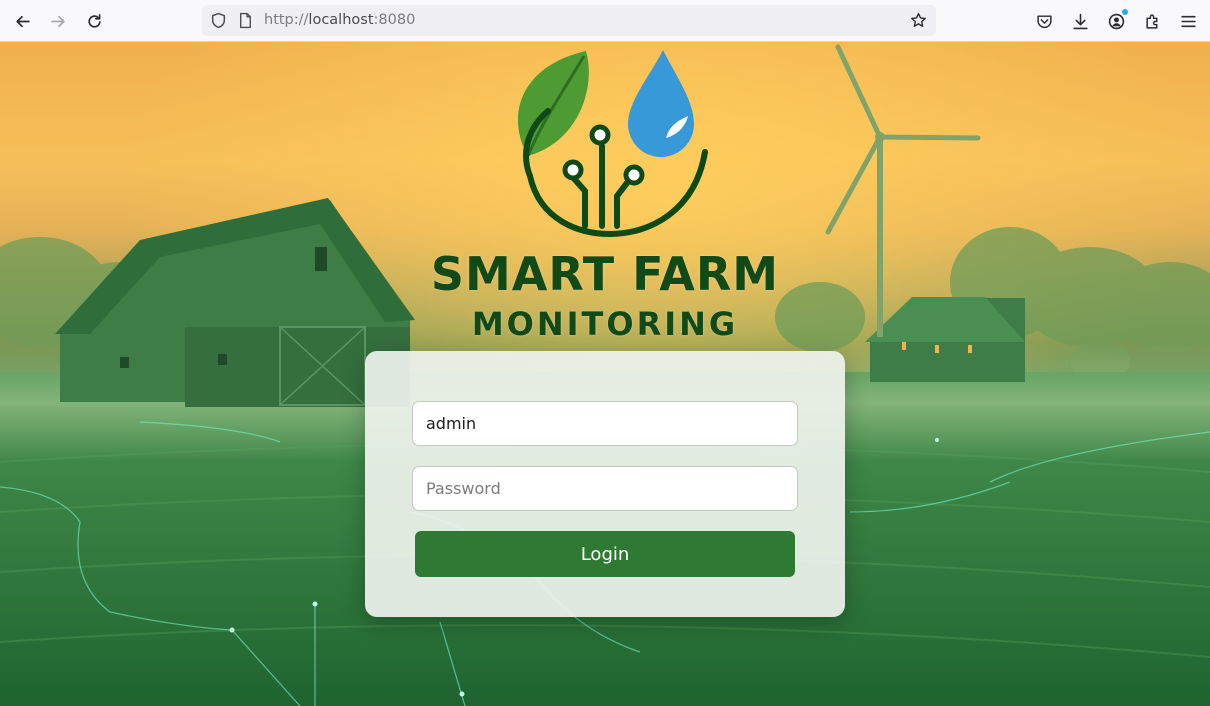  Describe the element at coordinates (218, 20) in the screenshot. I see `shield-icon` at that location.